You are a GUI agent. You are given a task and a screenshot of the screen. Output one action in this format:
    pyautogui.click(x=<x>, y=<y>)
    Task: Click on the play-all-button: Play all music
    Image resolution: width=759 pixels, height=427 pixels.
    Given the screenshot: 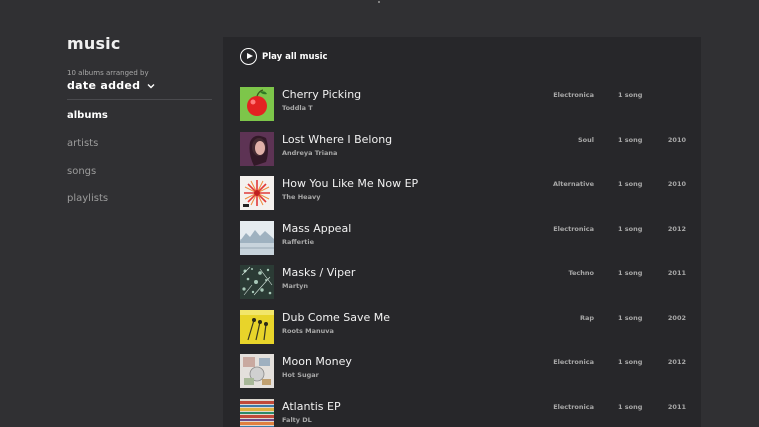 What is the action you would take?
    pyautogui.click(x=284, y=56)
    